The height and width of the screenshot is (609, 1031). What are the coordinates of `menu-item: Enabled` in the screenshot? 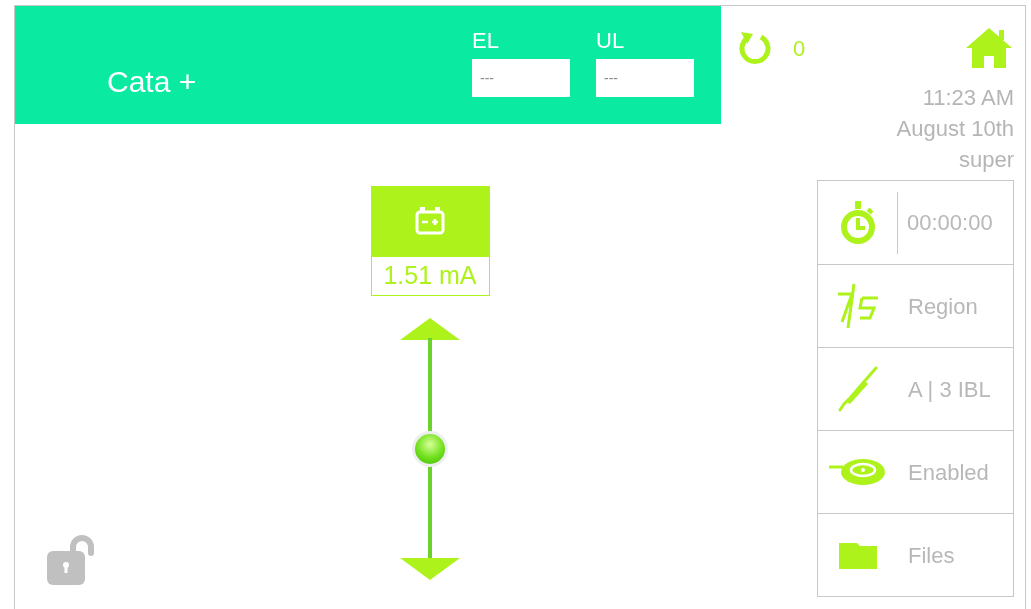 It's located at (915, 471).